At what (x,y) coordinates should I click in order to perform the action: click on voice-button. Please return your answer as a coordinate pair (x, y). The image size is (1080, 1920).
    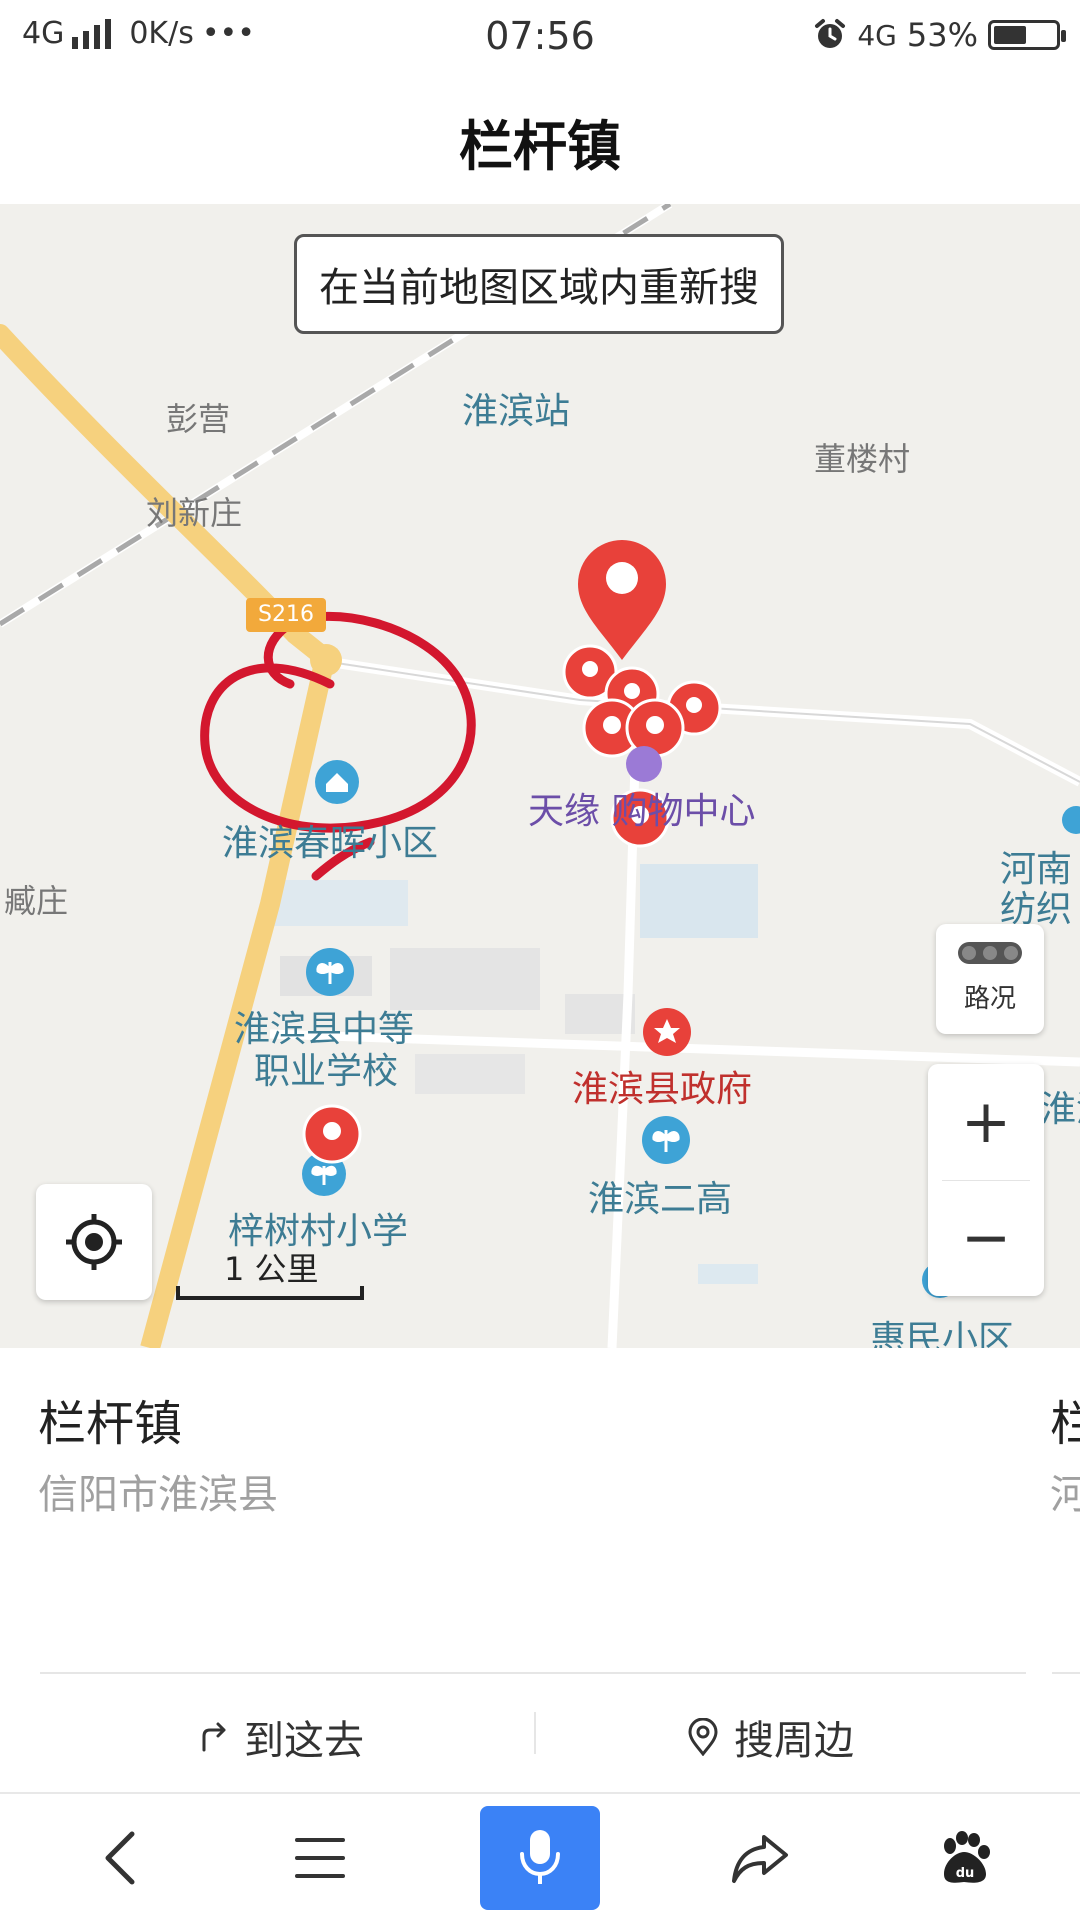
    Looking at the image, I should click on (540, 1858).